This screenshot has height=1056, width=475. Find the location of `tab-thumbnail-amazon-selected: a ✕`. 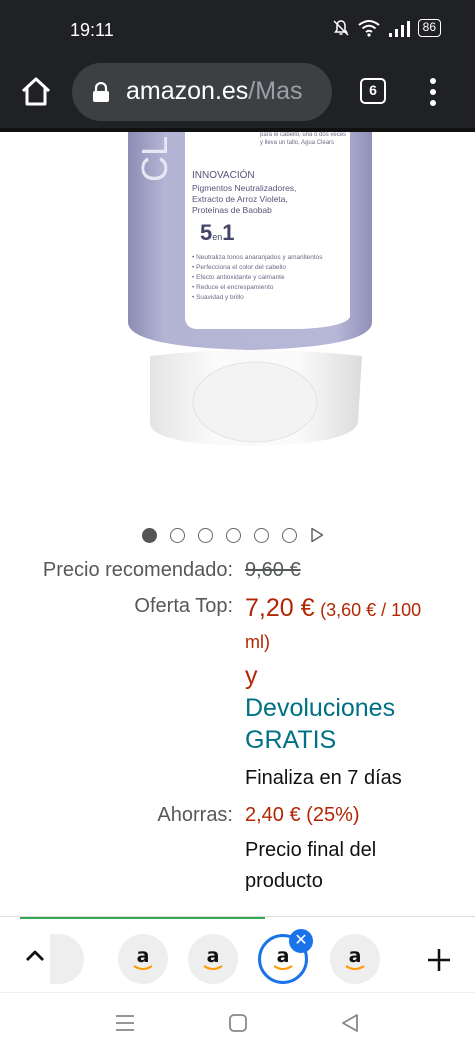

tab-thumbnail-amazon-selected: a ✕ is located at coordinates (285, 956).